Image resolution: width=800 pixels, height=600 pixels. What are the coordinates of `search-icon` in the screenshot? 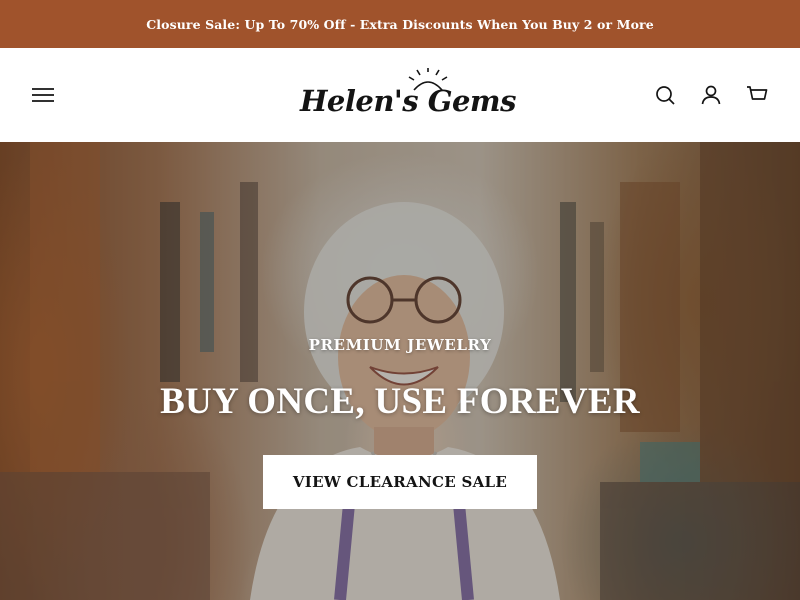 It's located at (665, 95).